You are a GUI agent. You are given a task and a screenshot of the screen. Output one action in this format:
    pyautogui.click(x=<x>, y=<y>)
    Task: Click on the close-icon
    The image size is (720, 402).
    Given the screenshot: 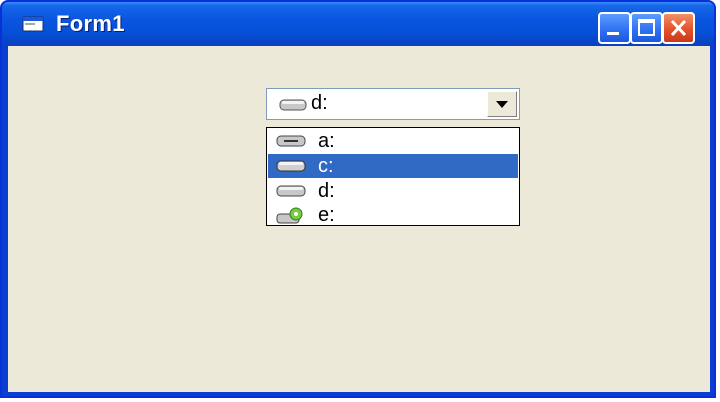 What is the action you would take?
    pyautogui.click(x=678, y=28)
    